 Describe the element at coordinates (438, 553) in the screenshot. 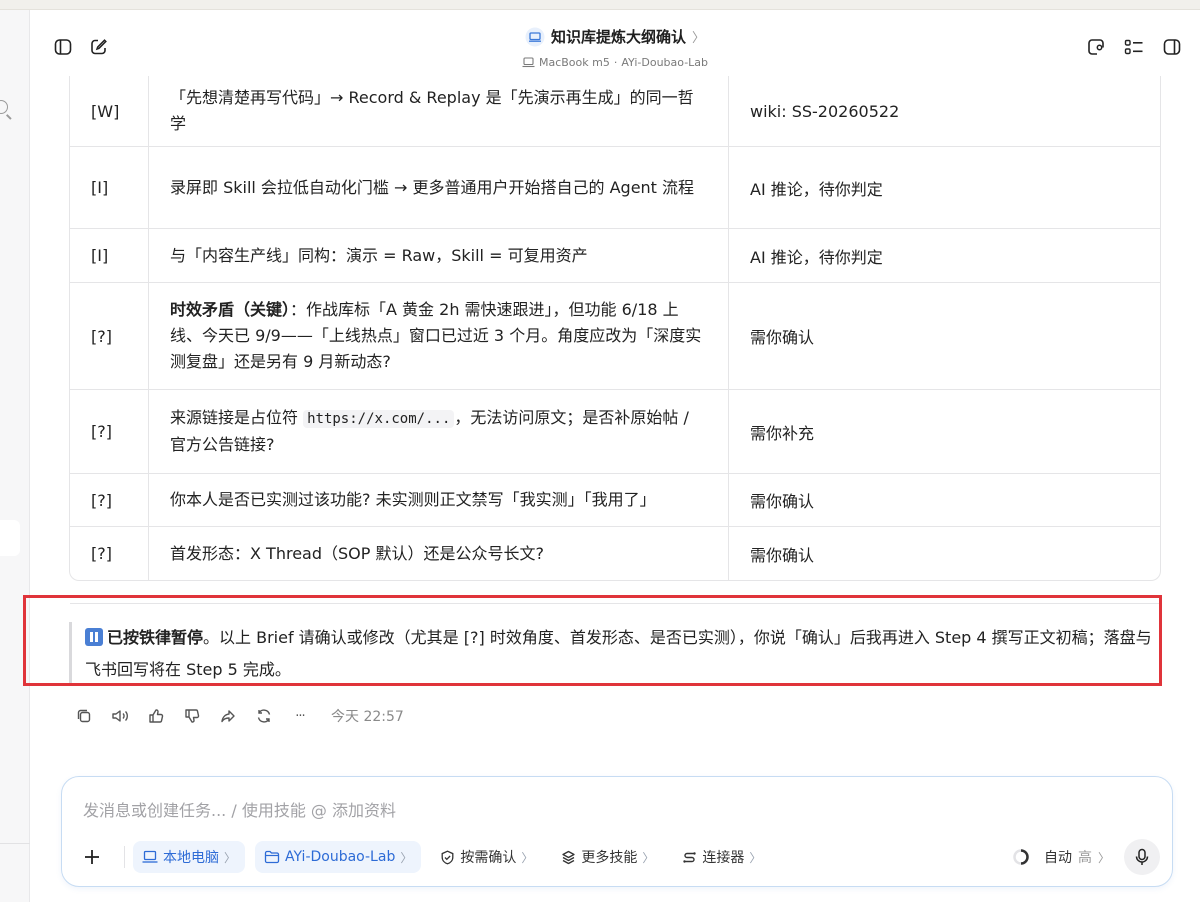

I see `row-content: 首发形态：X Thread（SOP 默认）还是公众号长文?` at that location.